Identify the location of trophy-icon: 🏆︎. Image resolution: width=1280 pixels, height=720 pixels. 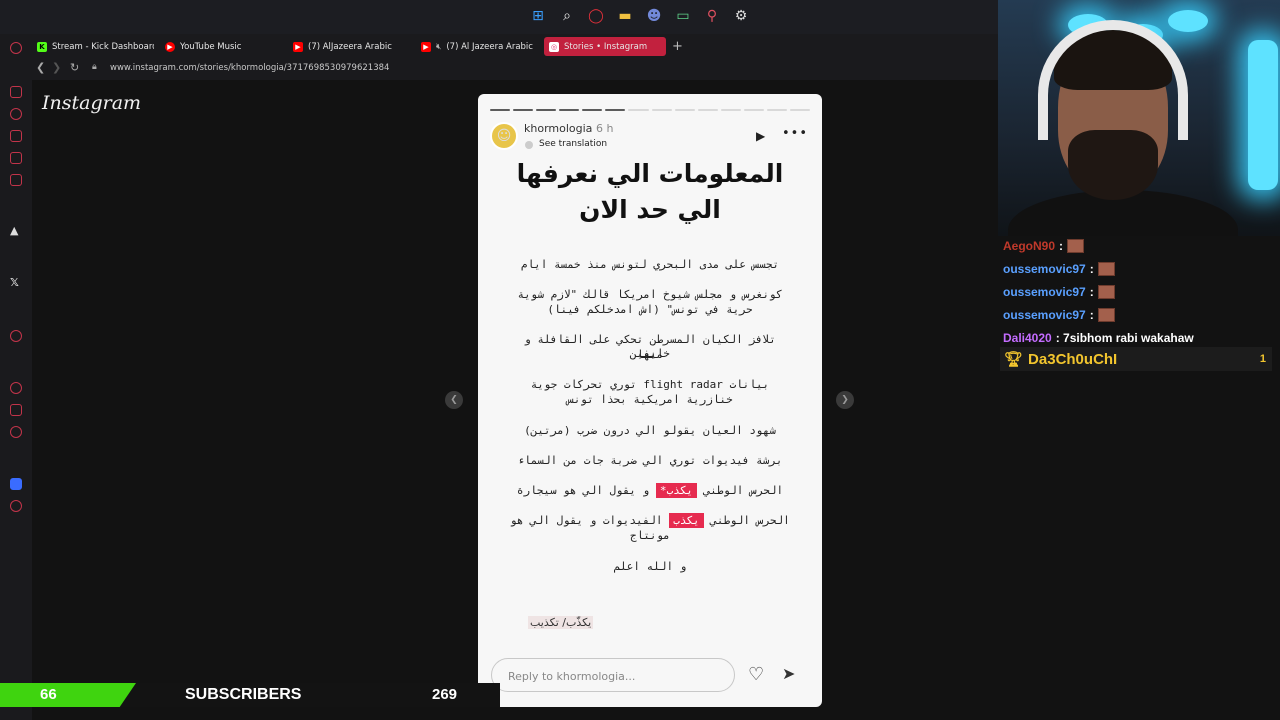
(1014, 359).